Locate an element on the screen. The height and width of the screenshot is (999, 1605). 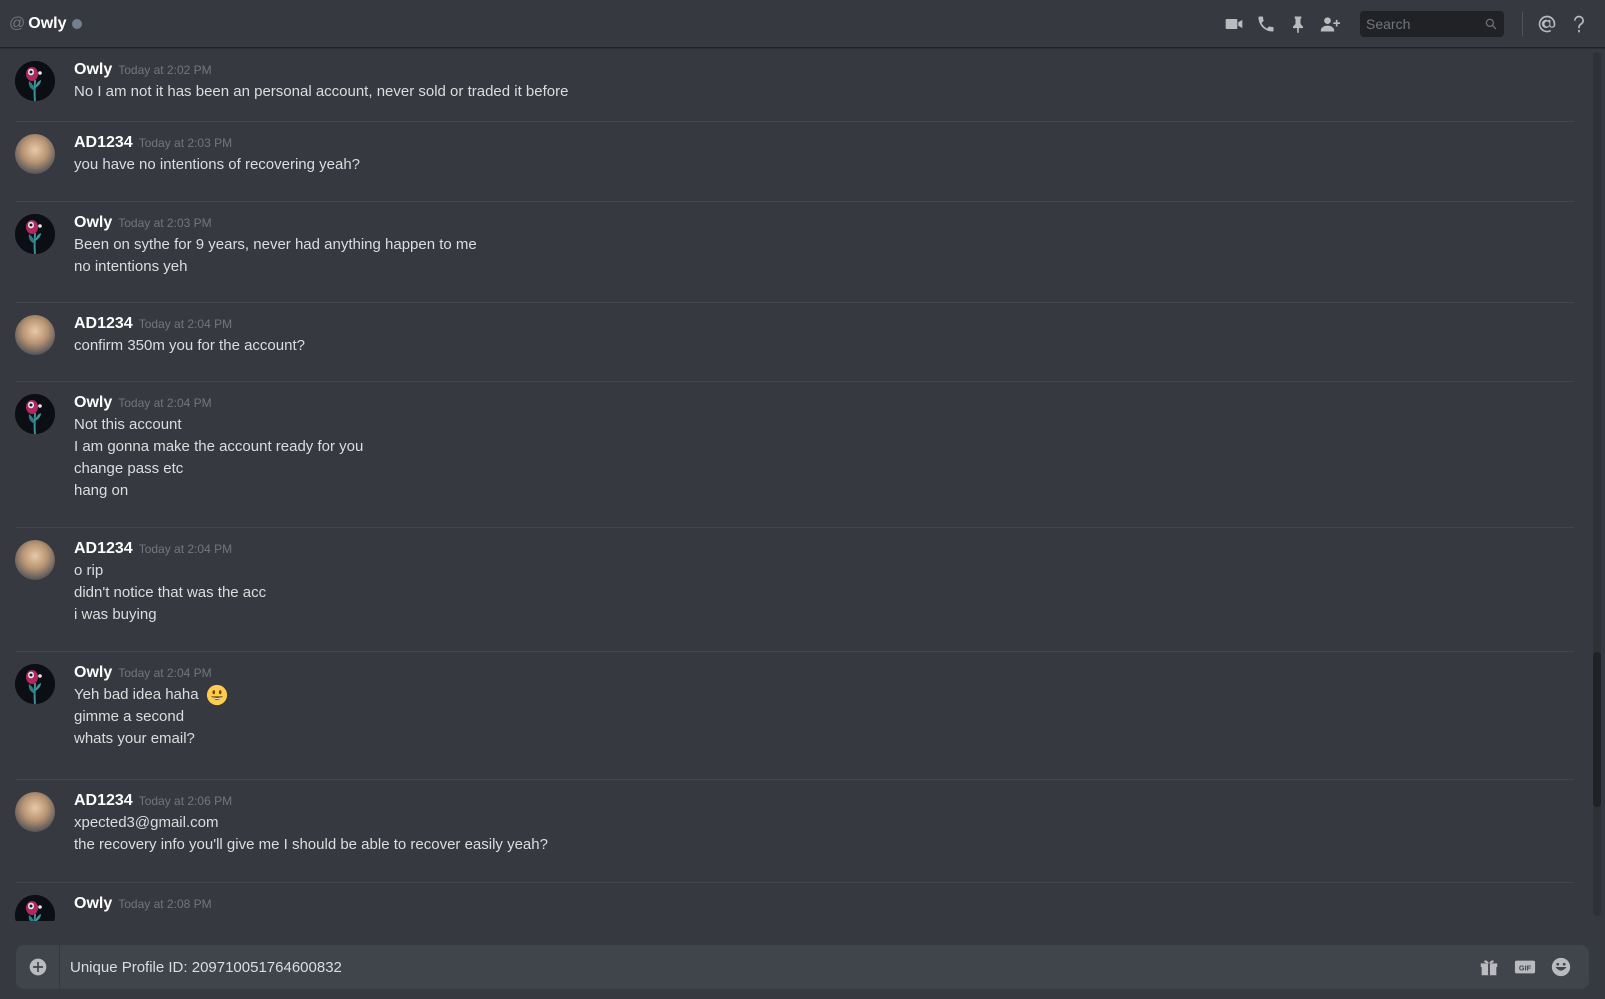
message-text: whats your email? is located at coordinates (134, 739).